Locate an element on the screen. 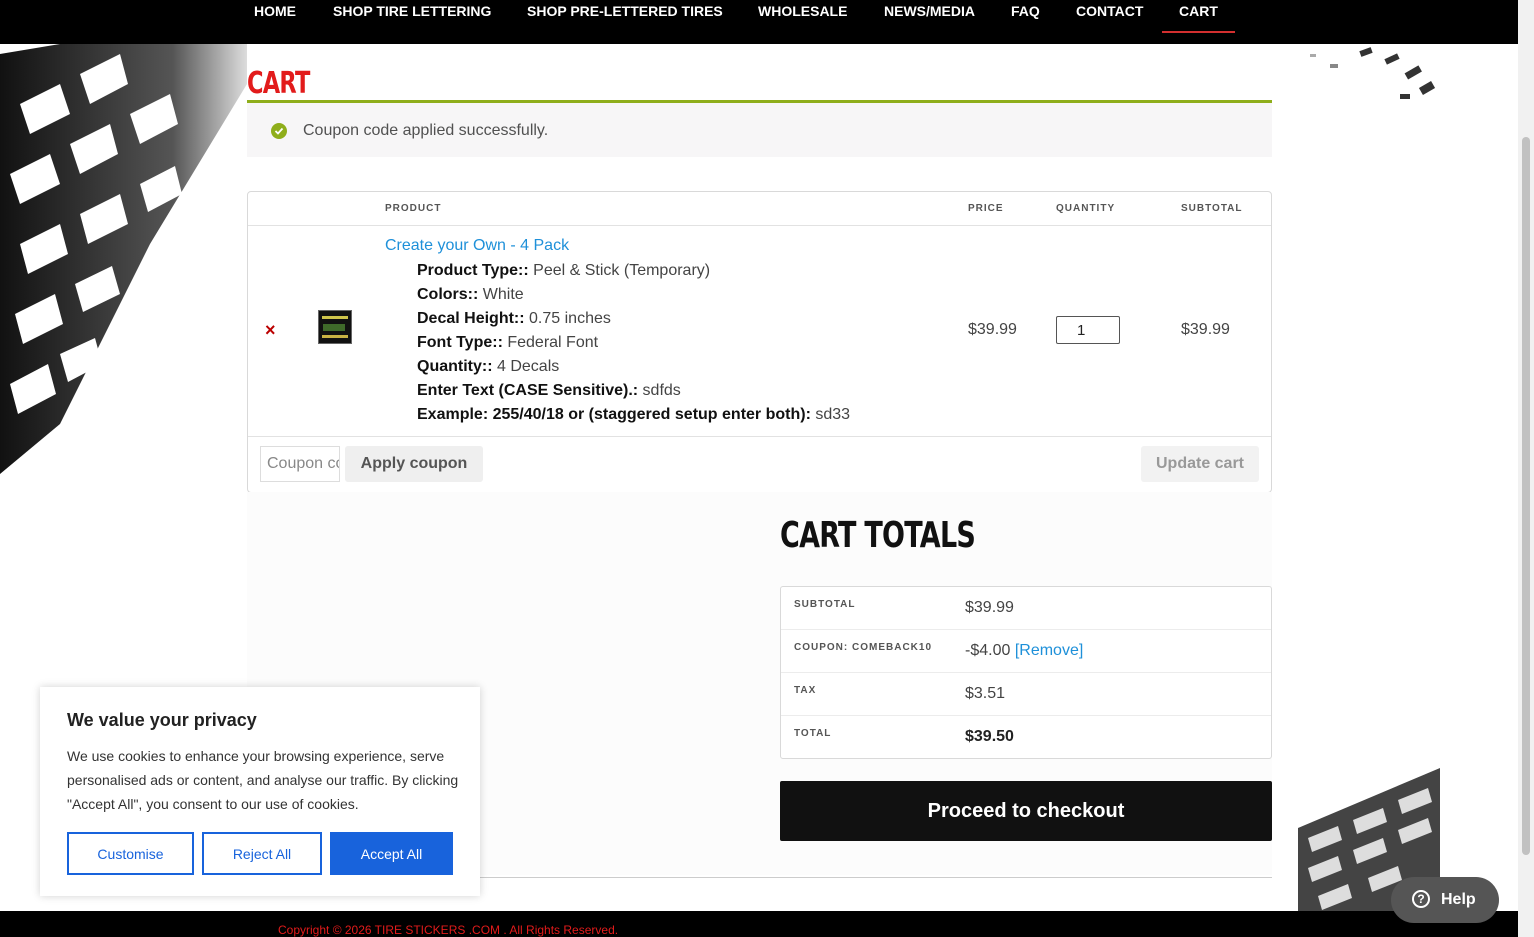 This screenshot has width=1534, height=937. item-price: $39.99 is located at coordinates (992, 329).